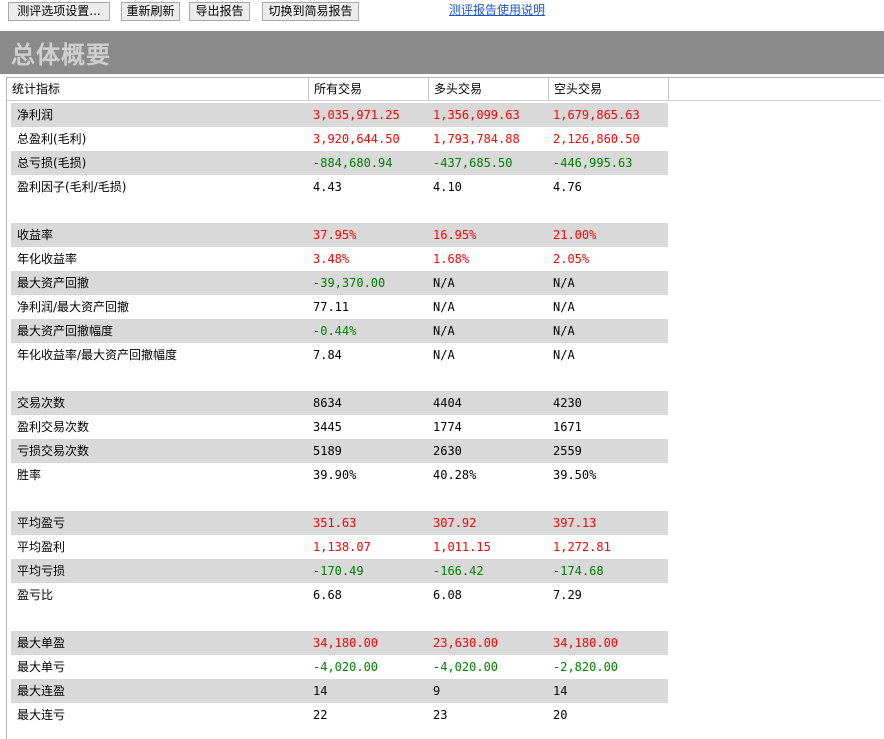  Describe the element at coordinates (41, 571) in the screenshot. I see `metric-label: 平均亏损` at that location.